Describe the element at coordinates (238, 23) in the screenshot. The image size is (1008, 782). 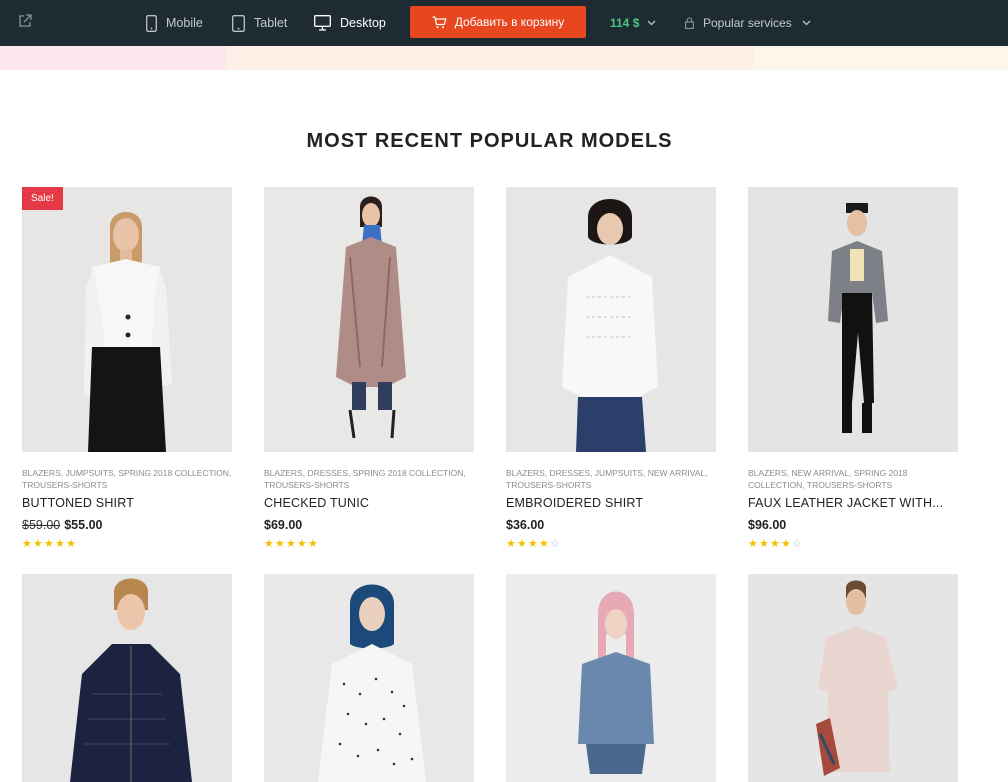
I see `tablet-icon` at that location.